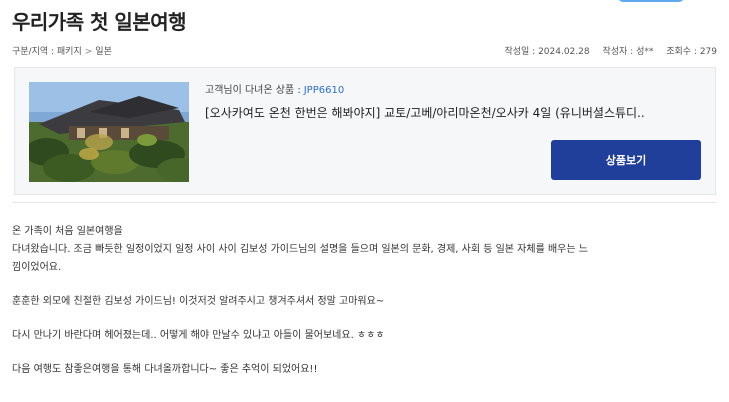  I want to click on review-line: 온 가족이 처음 일본여행을, so click(67, 231).